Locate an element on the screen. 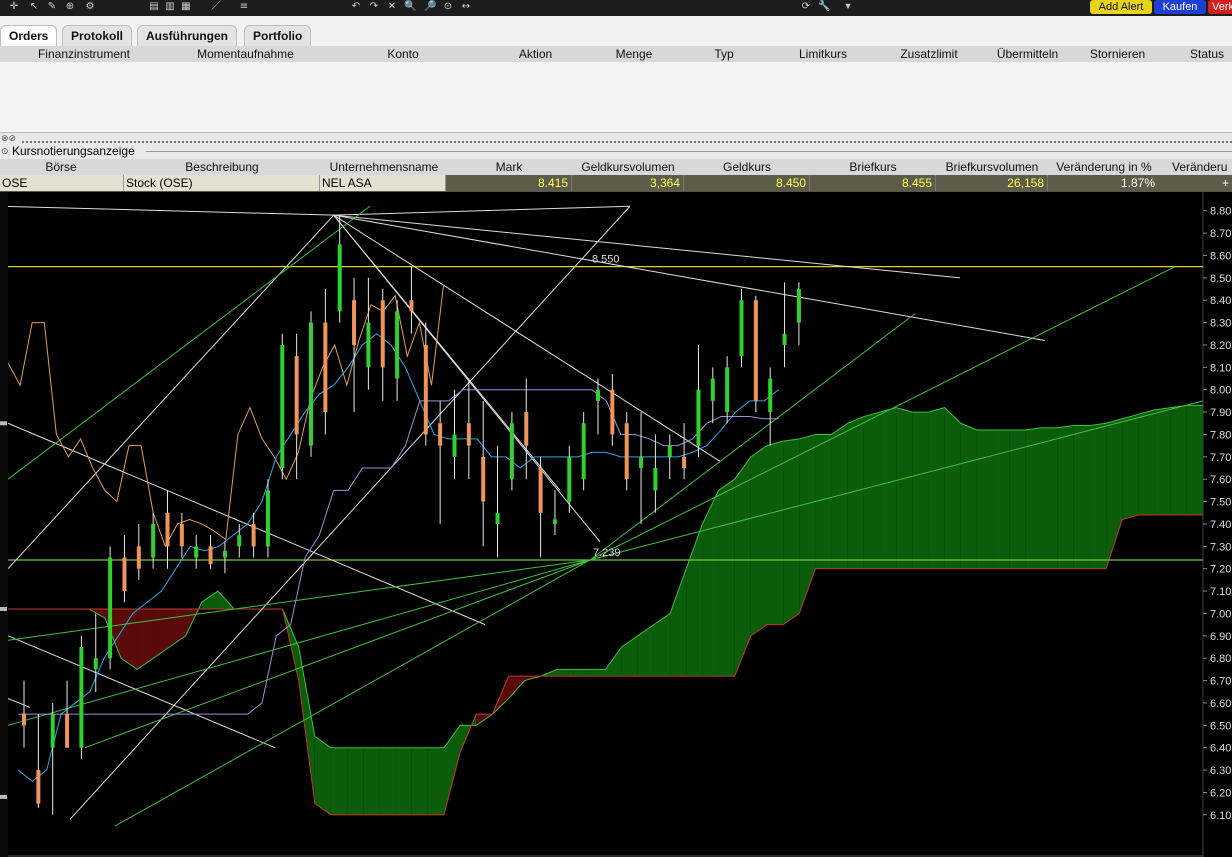  col-stornieren: Stornieren is located at coordinates (1117, 54).